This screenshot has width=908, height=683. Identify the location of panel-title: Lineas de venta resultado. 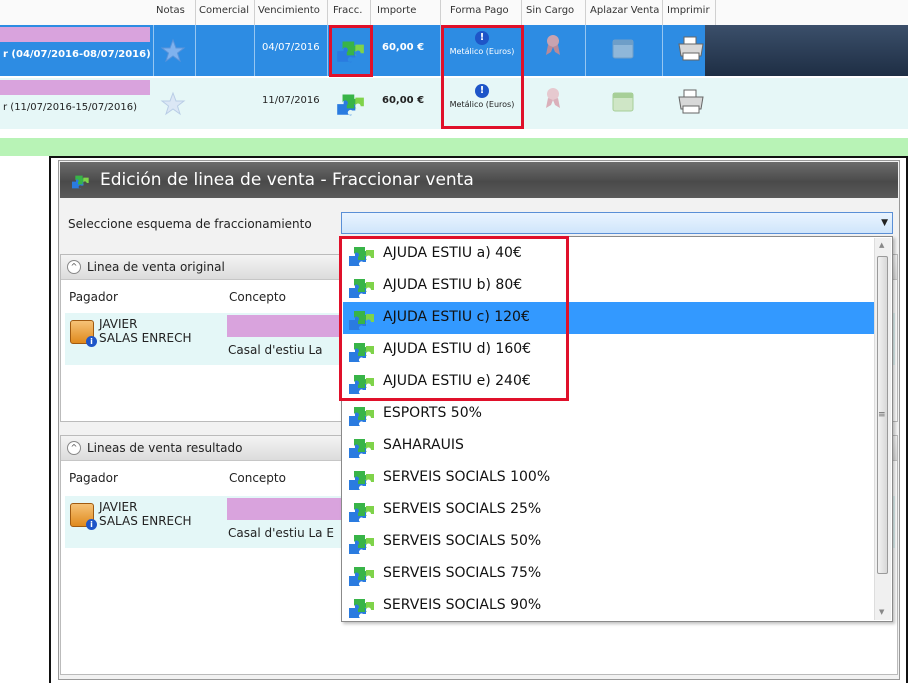
(165, 448).